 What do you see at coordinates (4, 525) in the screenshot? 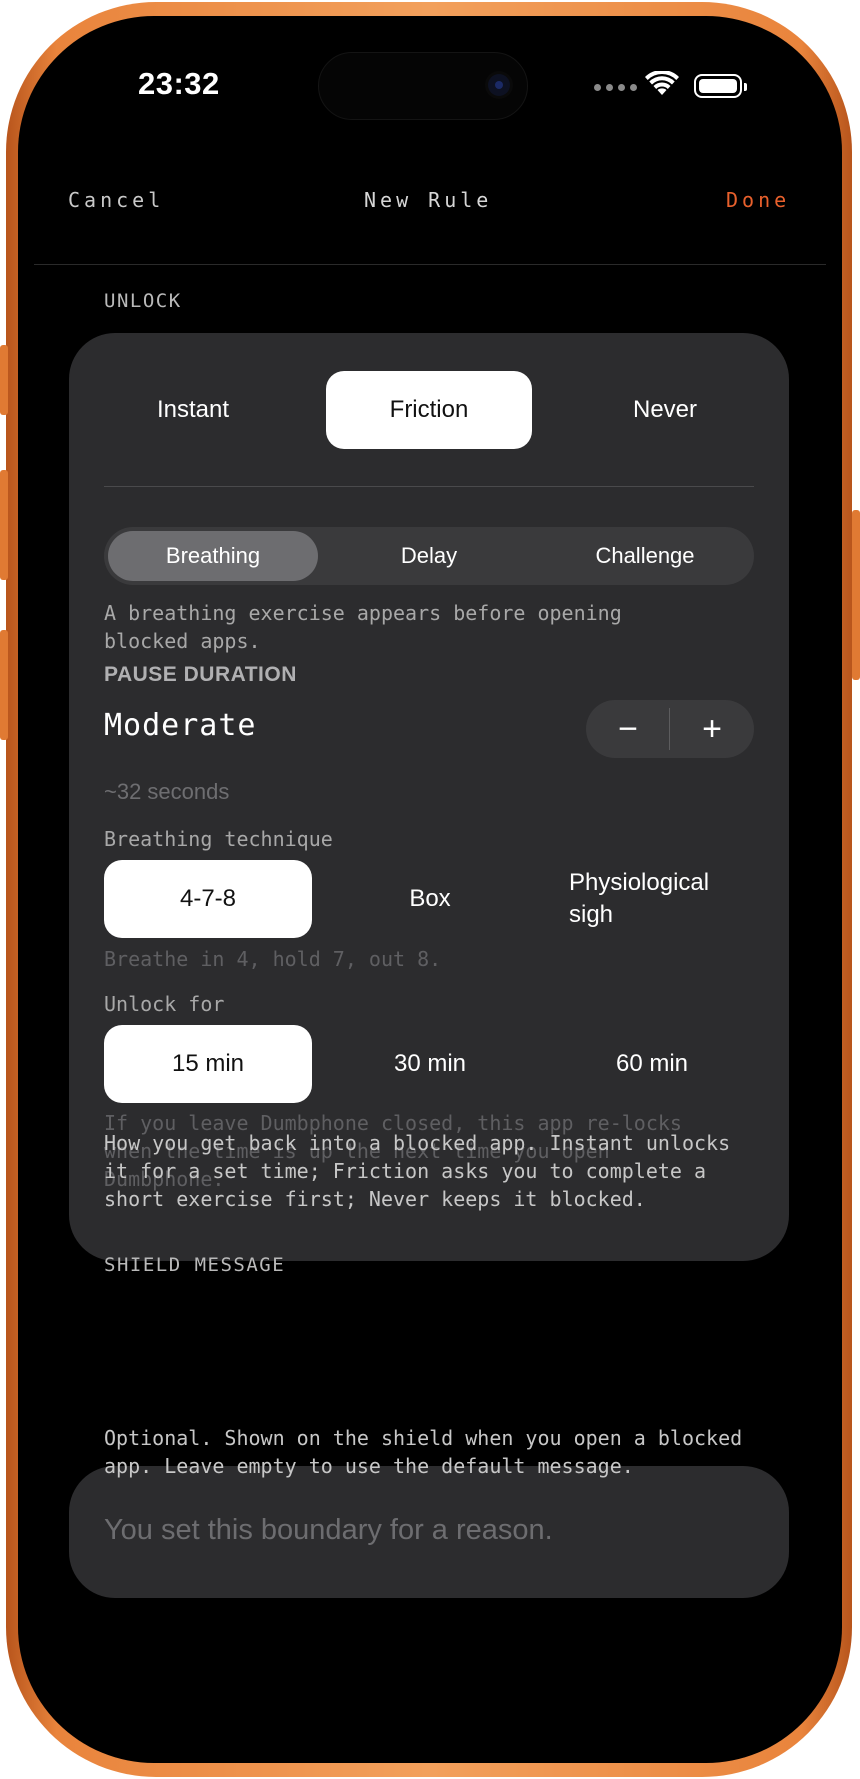
I see `volume-up-button` at bounding box center [4, 525].